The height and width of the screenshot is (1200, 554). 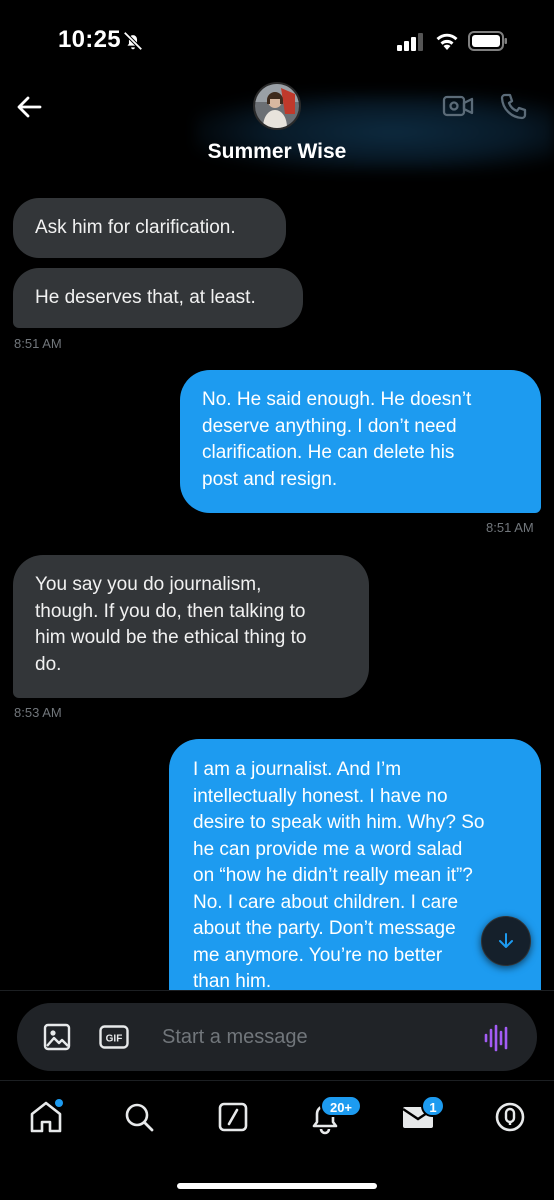 What do you see at coordinates (312, 1037) in the screenshot?
I see `message-input` at bounding box center [312, 1037].